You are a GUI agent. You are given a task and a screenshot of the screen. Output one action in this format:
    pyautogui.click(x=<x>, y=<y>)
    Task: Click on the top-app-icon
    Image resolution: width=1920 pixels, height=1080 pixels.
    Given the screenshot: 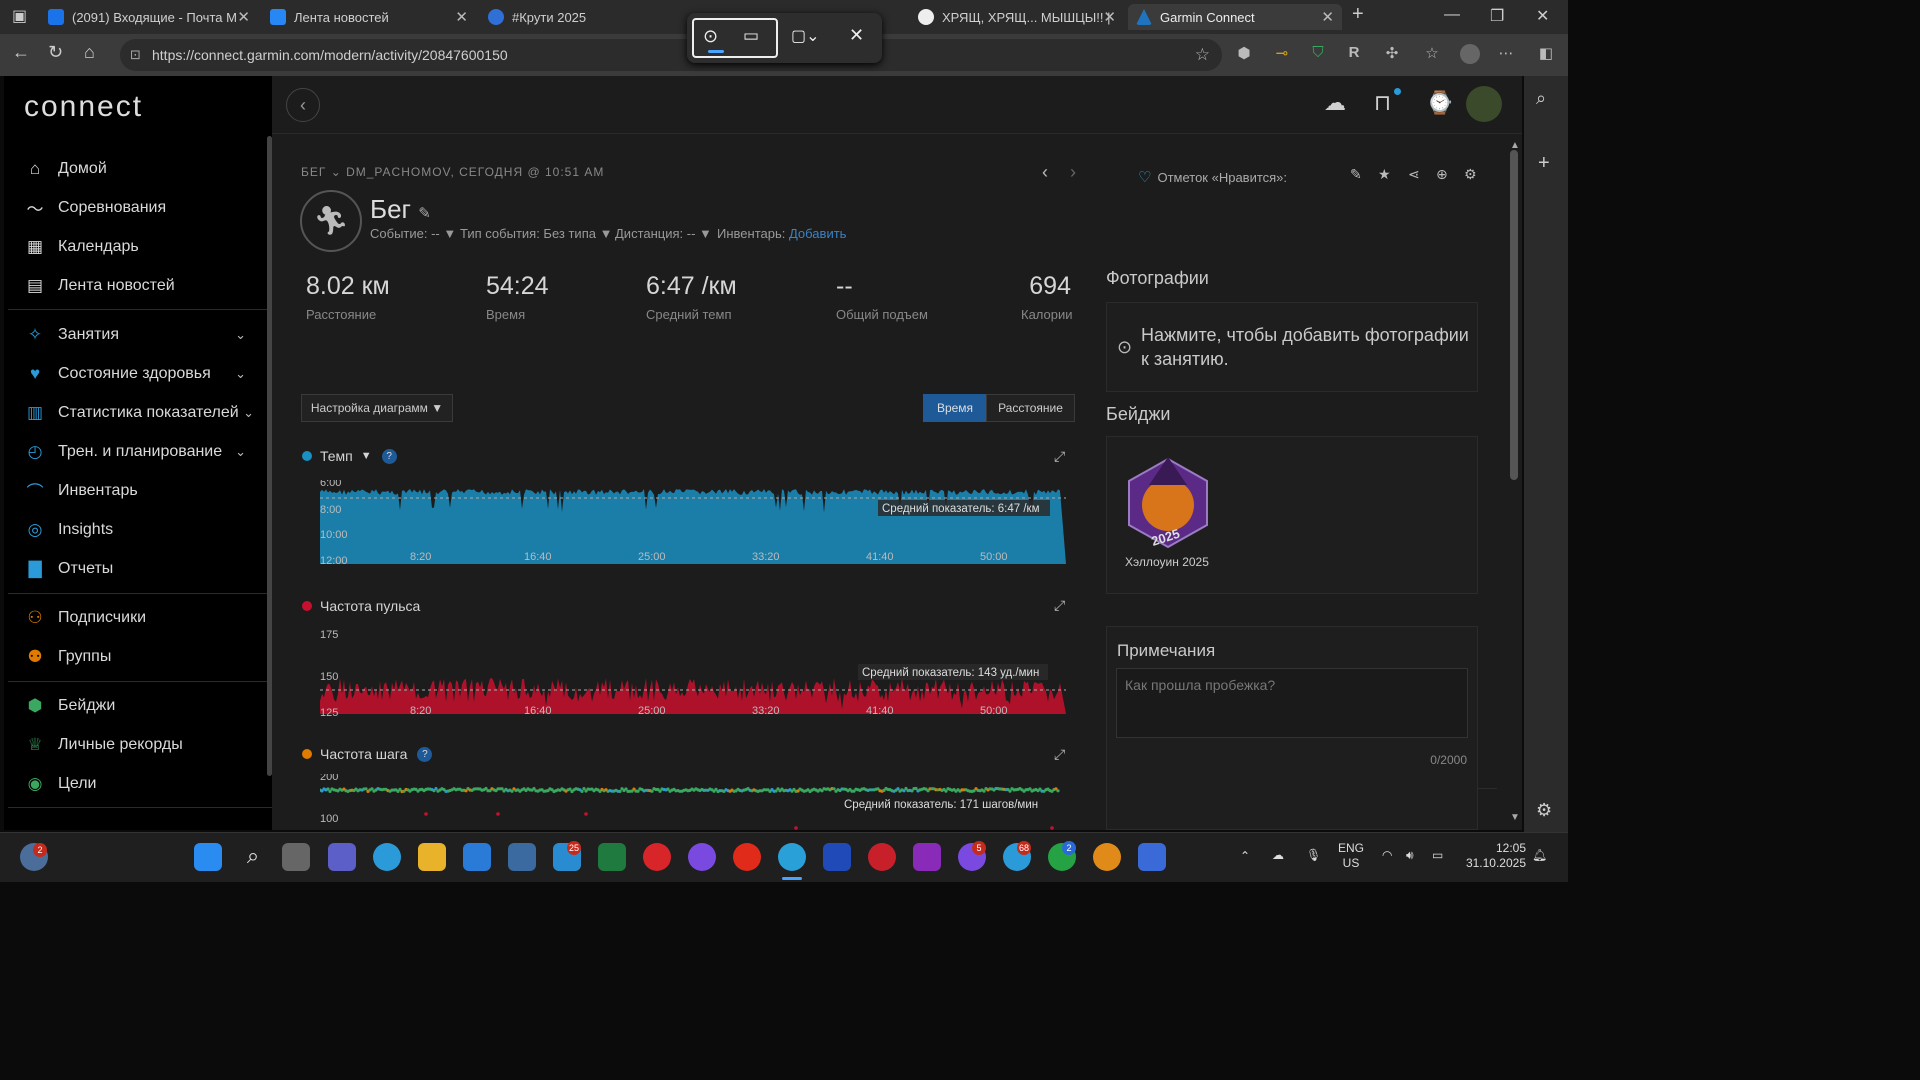 What is the action you would take?
    pyautogui.click(x=927, y=857)
    